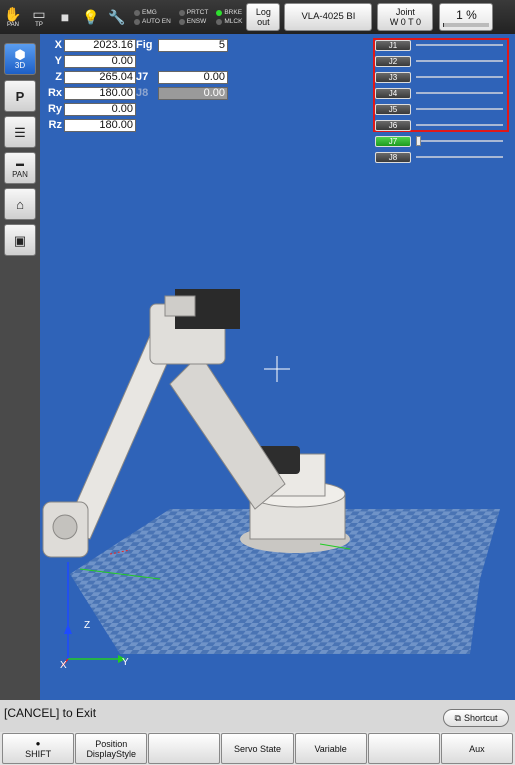 The height and width of the screenshot is (765, 515). I want to click on home-view-button: ⌂, so click(20, 204).